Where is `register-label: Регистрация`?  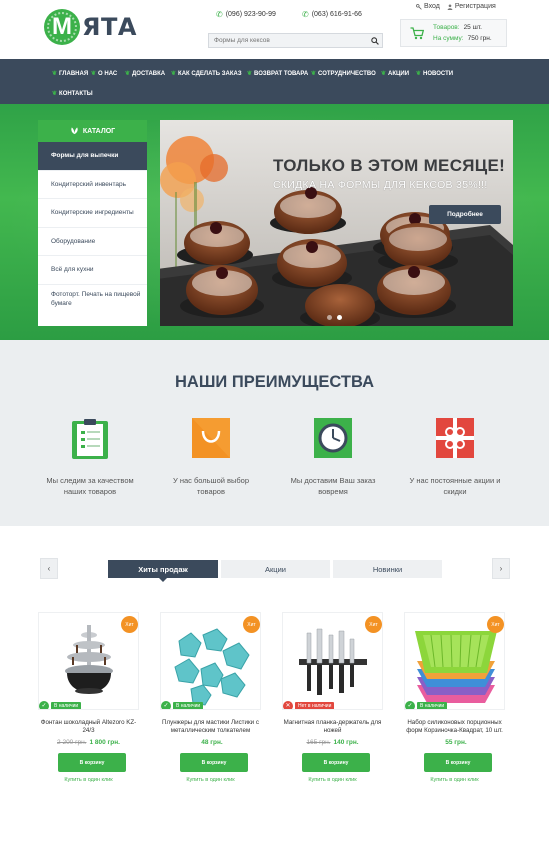 register-label: Регистрация is located at coordinates (475, 6).